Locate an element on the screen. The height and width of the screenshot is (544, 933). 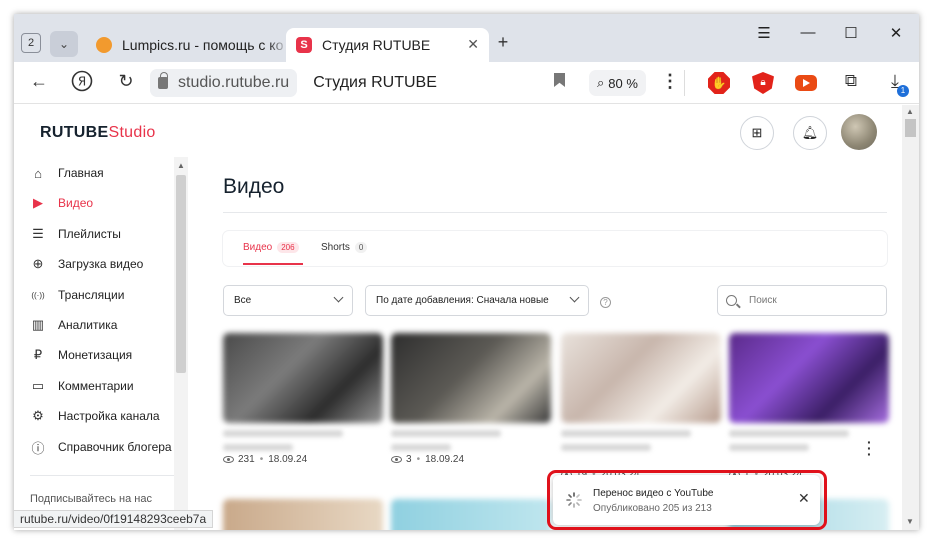
rutube-studio-logo: RUTUBEStudio is located at coordinates (98, 133).